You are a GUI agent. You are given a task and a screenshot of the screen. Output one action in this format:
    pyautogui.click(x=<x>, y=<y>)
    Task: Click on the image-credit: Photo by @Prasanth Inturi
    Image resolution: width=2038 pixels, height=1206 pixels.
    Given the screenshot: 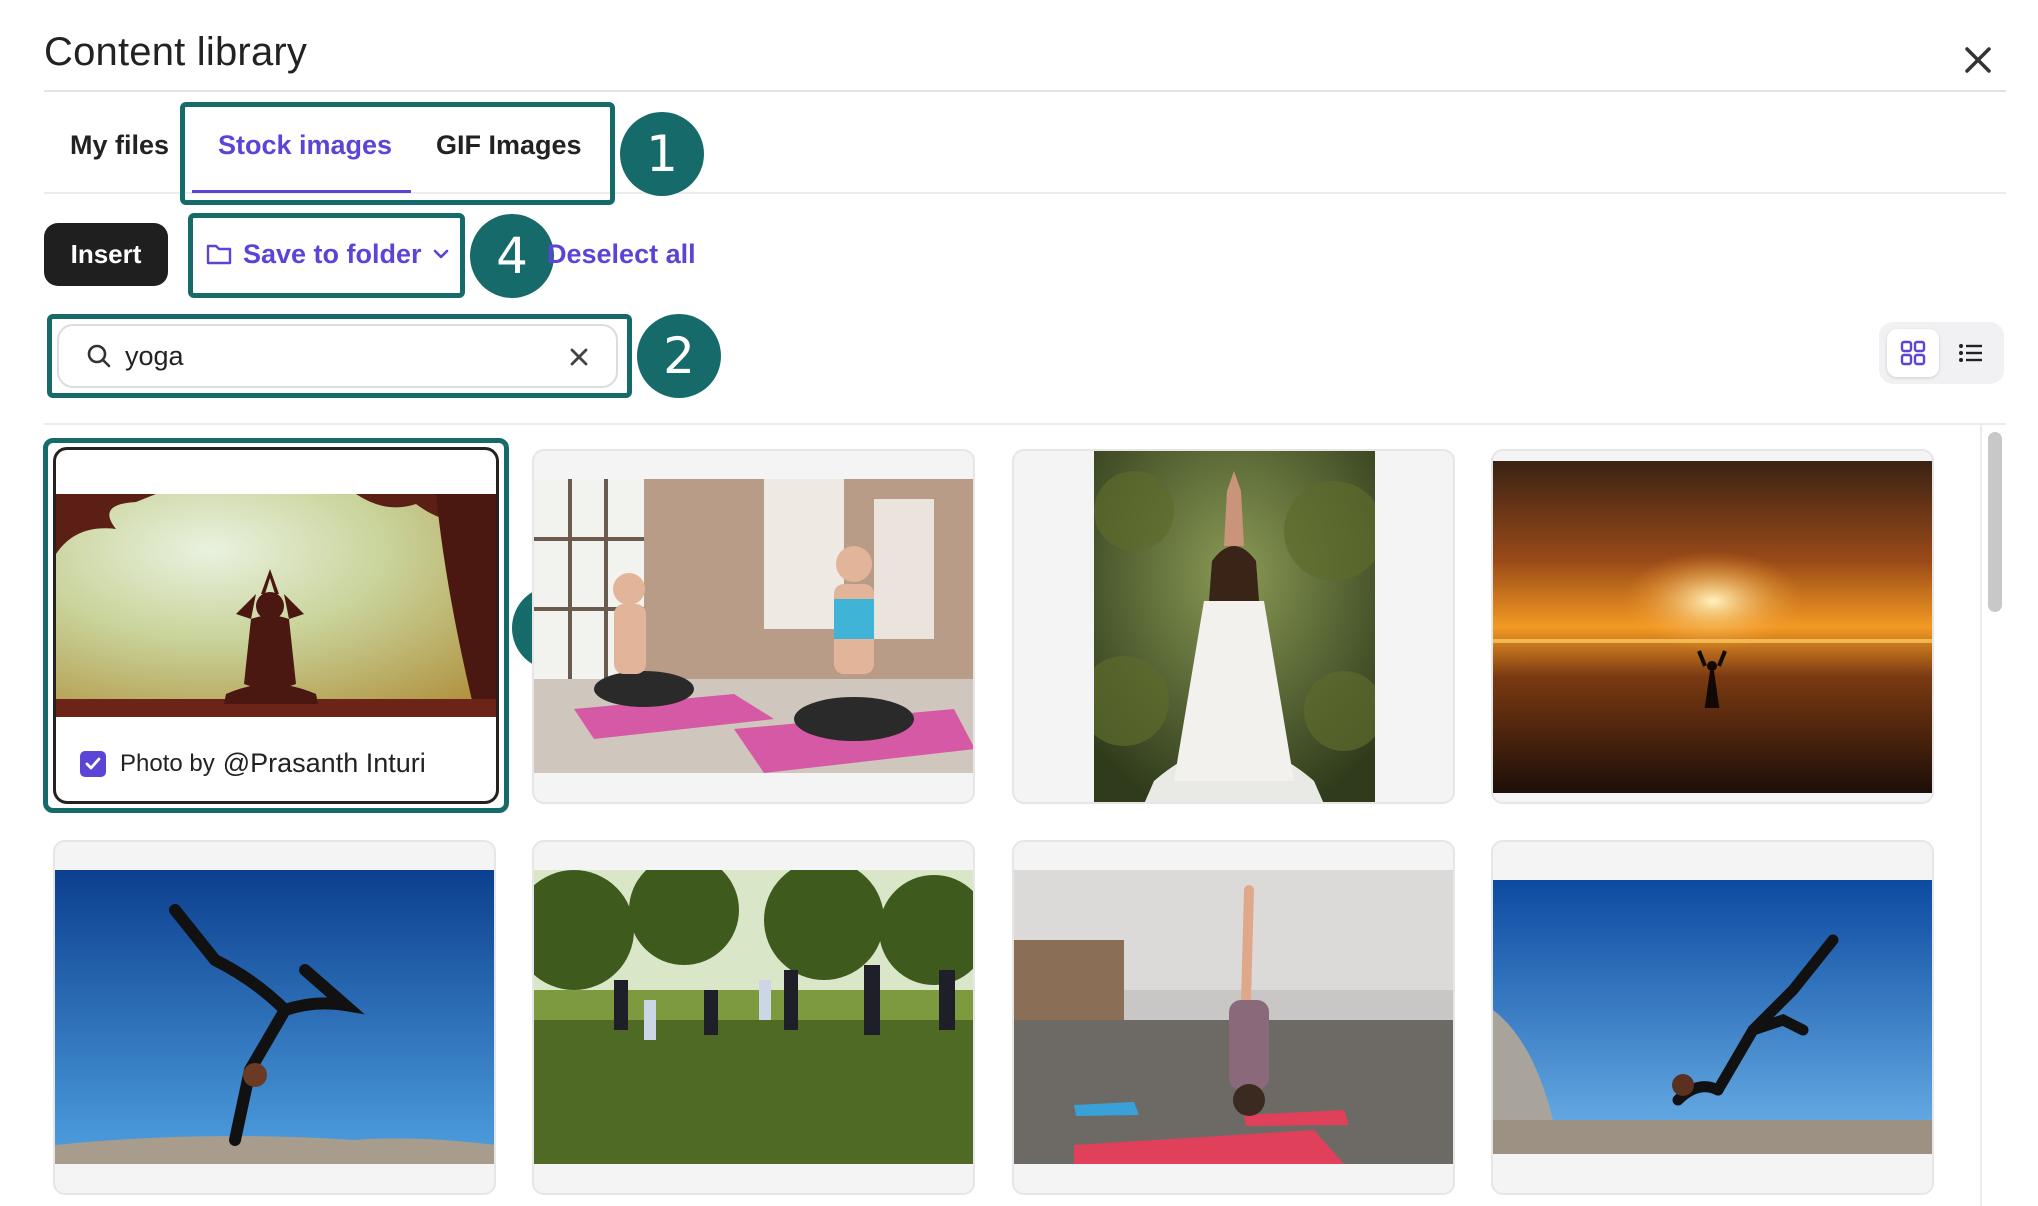 What is the action you would take?
    pyautogui.click(x=253, y=763)
    